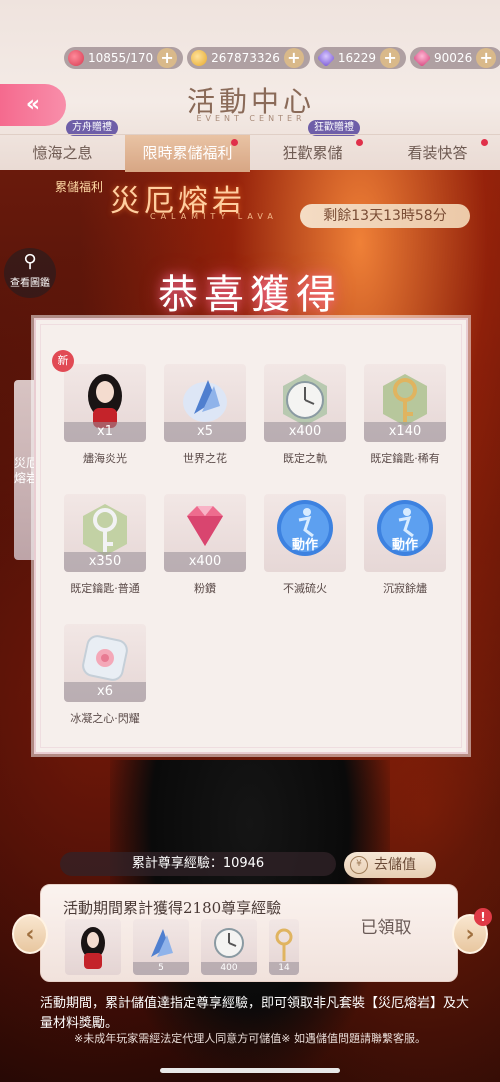  Describe the element at coordinates (385, 216) in the screenshot. I see `countdown-timer: 剩餘13天13時58分` at that location.